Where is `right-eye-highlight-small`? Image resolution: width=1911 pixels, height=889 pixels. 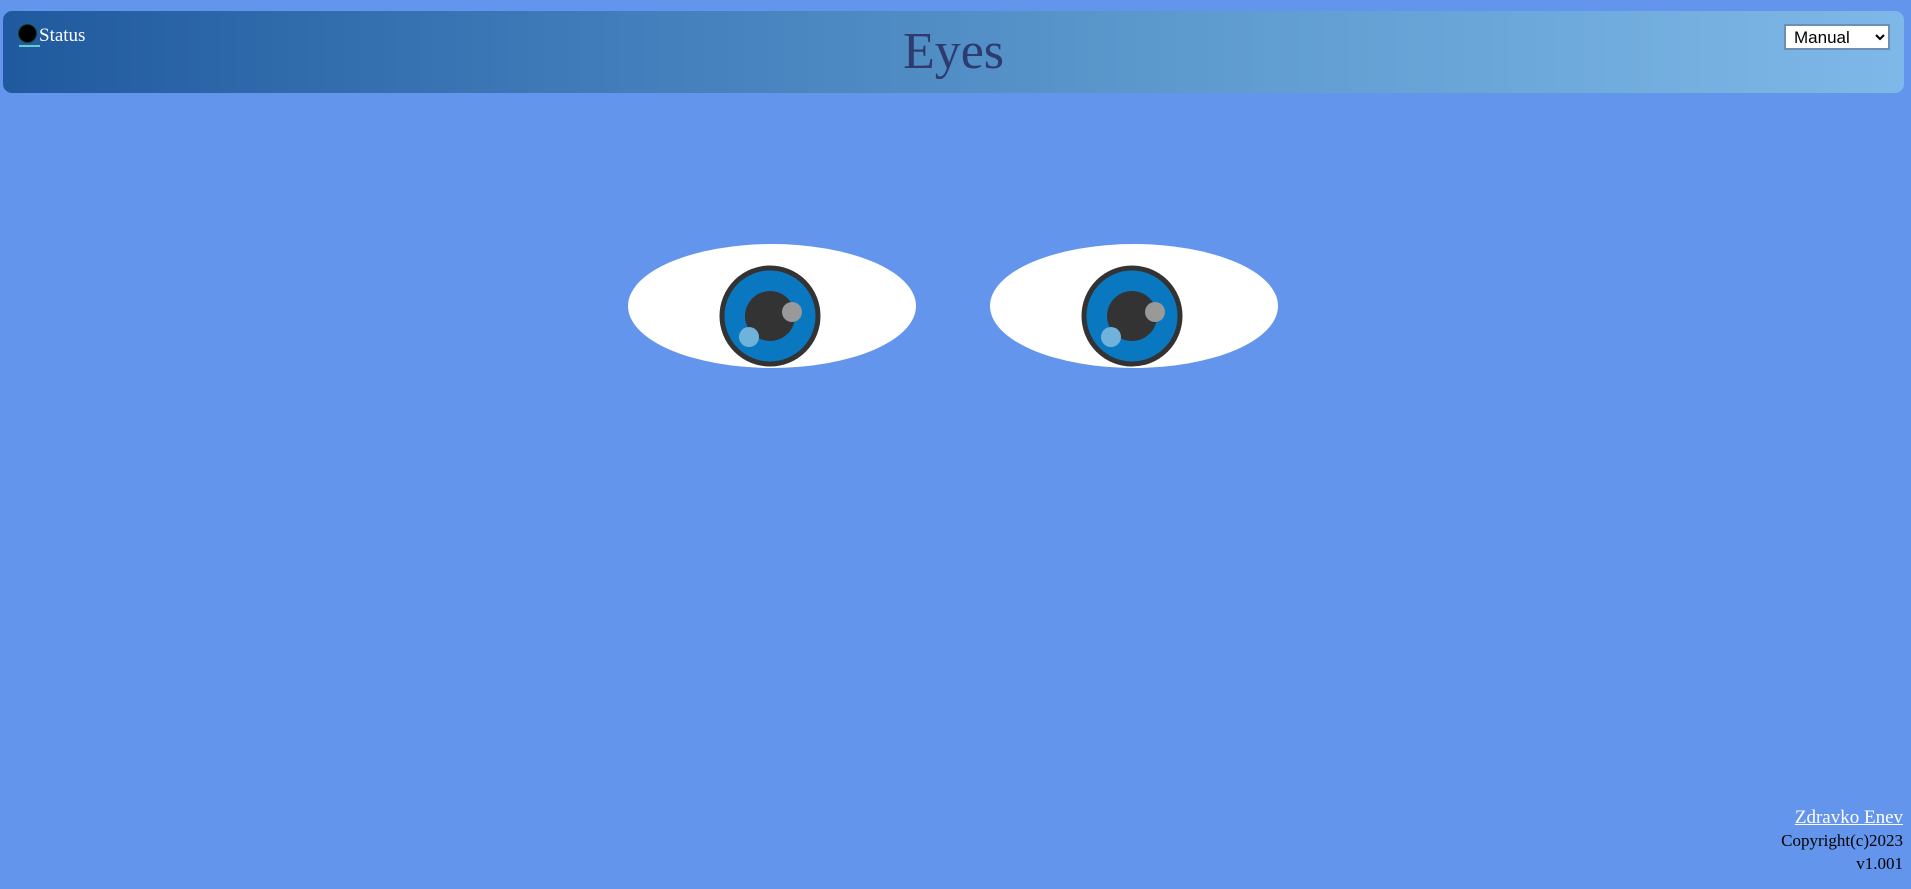 right-eye-highlight-small is located at coordinates (1111, 337).